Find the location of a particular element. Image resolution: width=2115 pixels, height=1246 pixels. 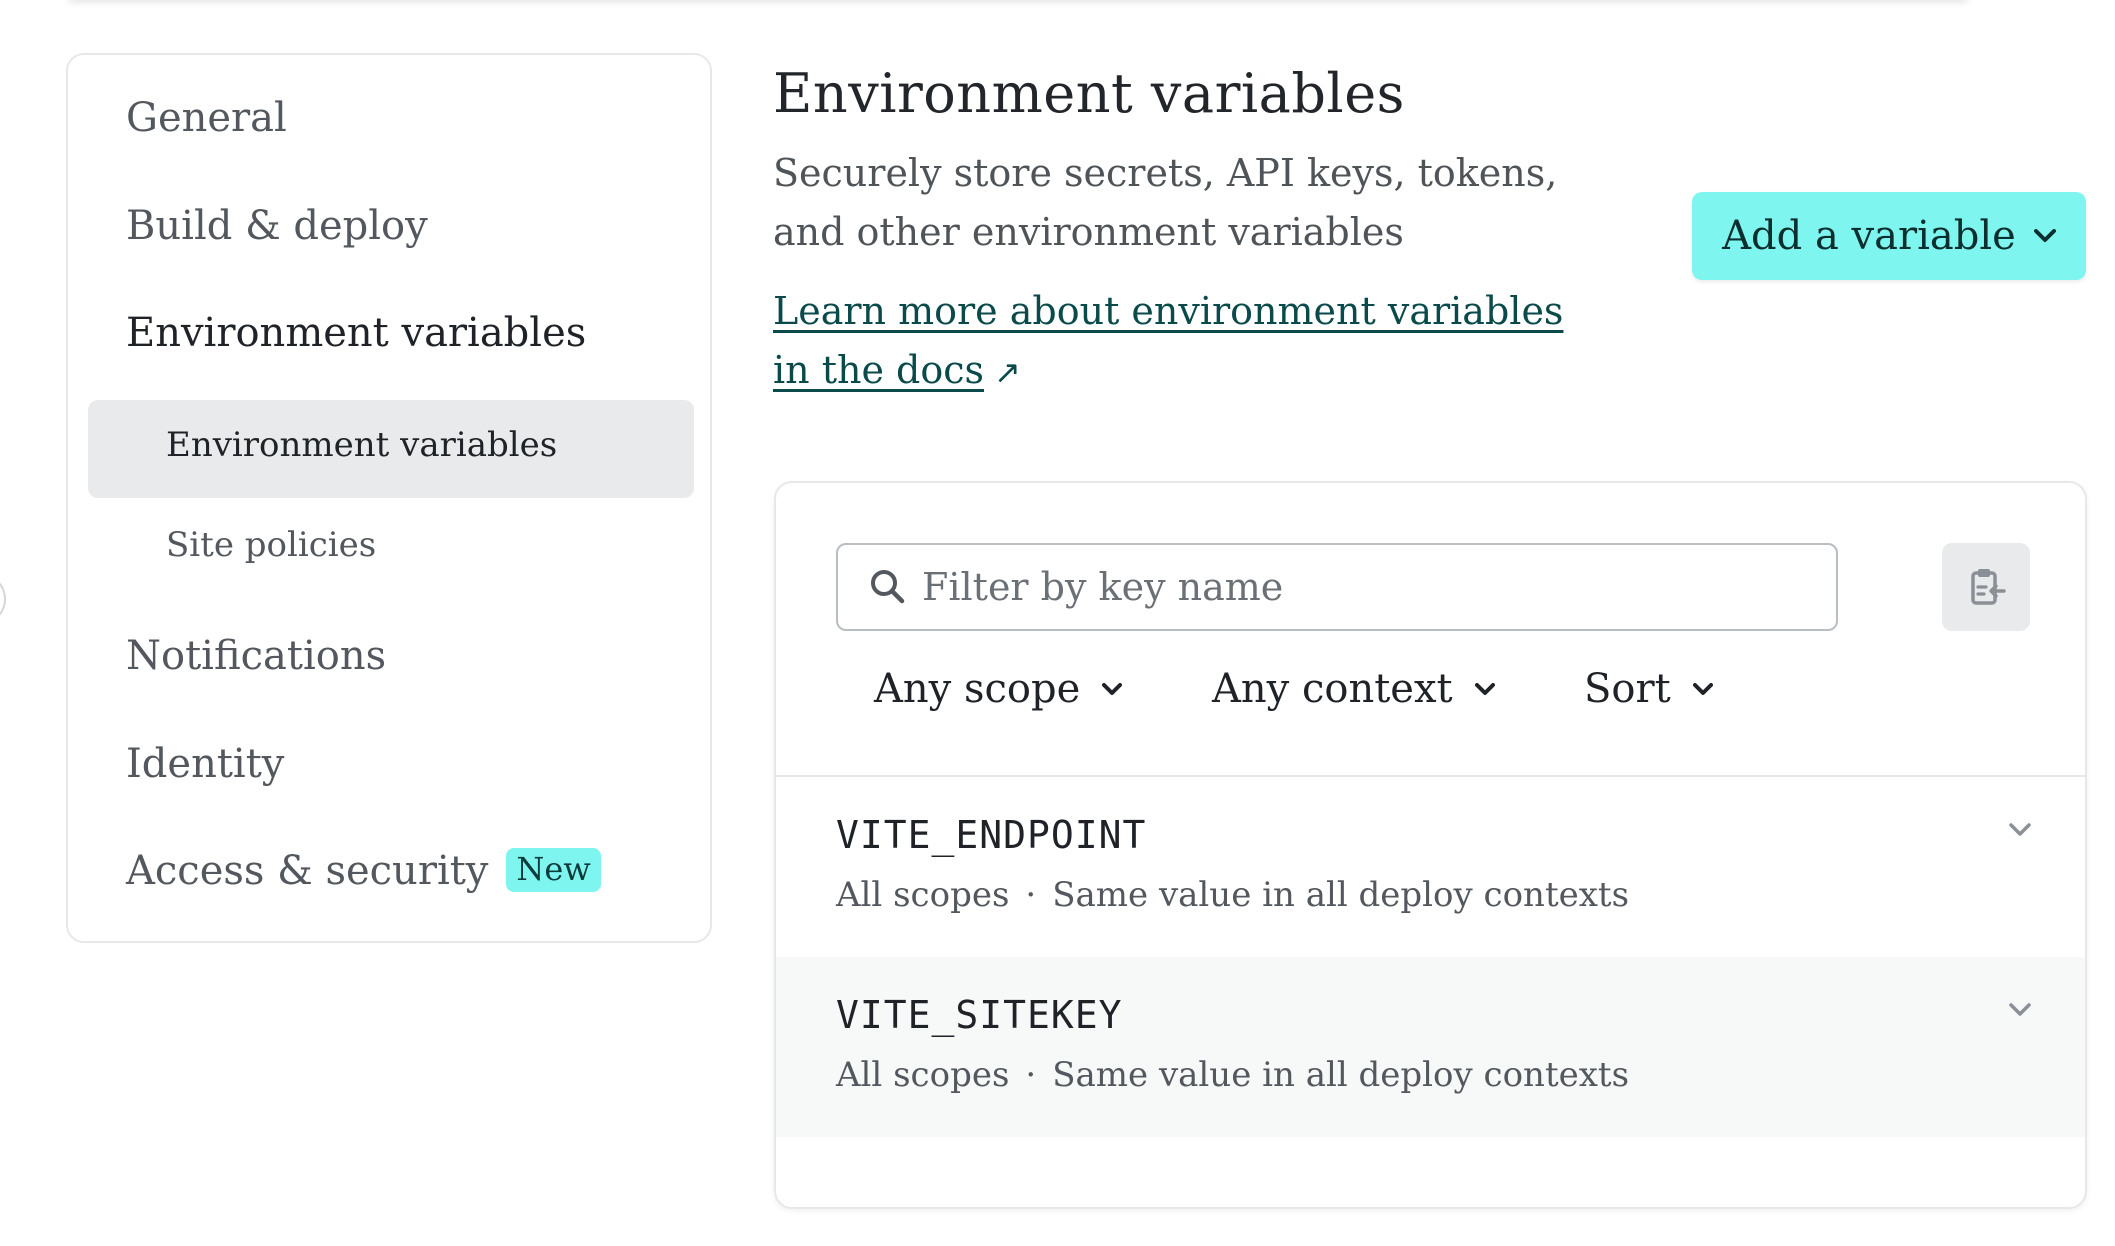

sidebar-subitem-label: Site policies is located at coordinates (271, 545).